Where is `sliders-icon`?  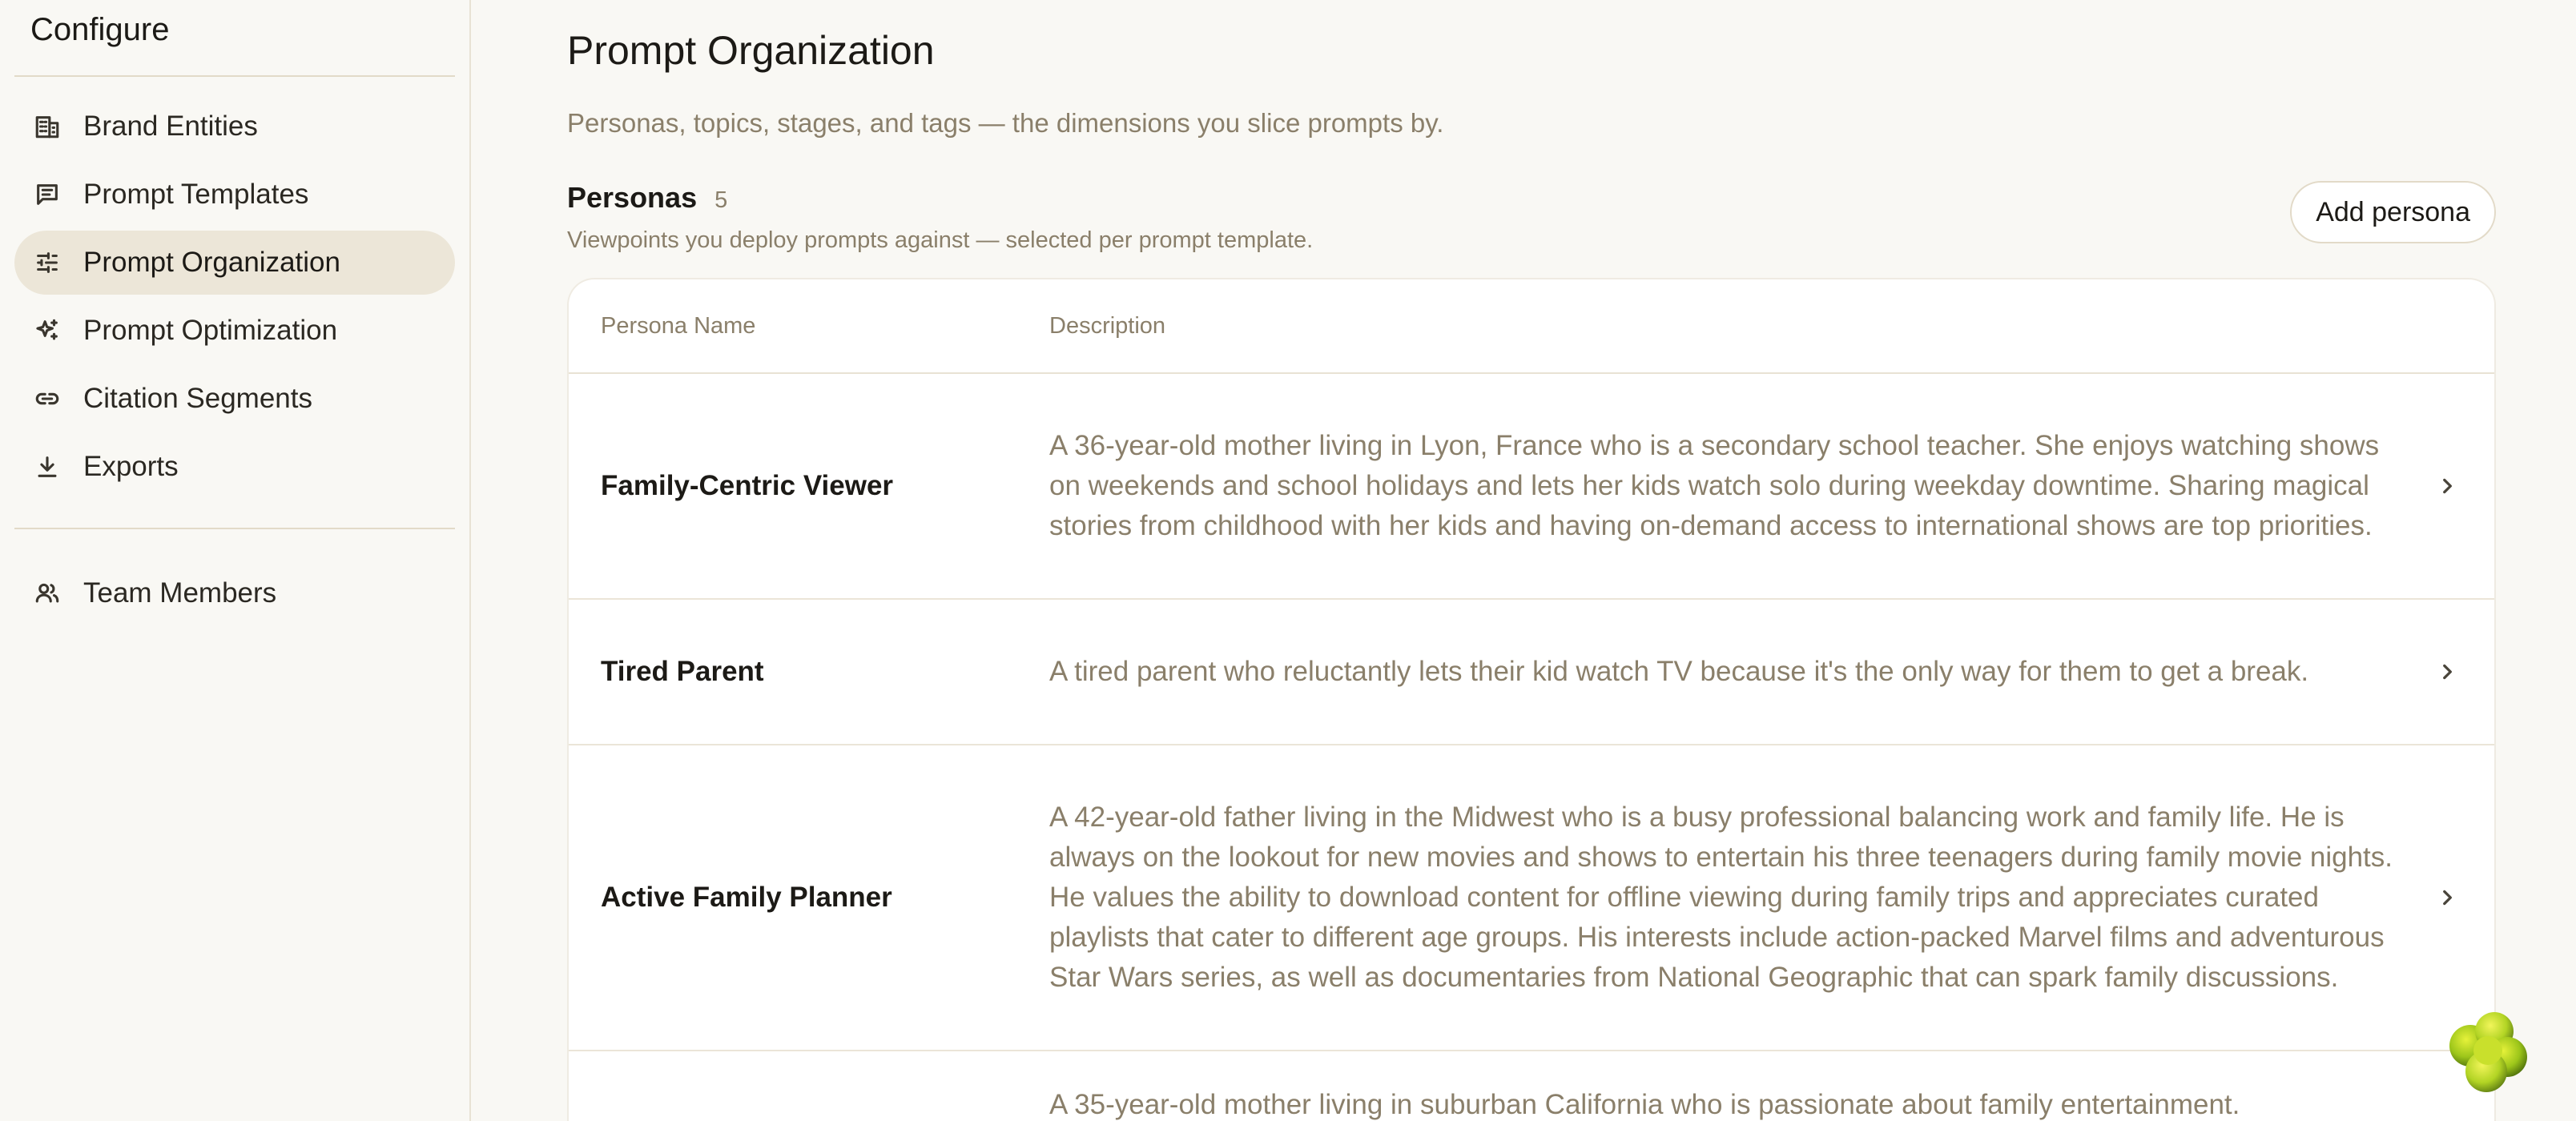 sliders-icon is located at coordinates (47, 262).